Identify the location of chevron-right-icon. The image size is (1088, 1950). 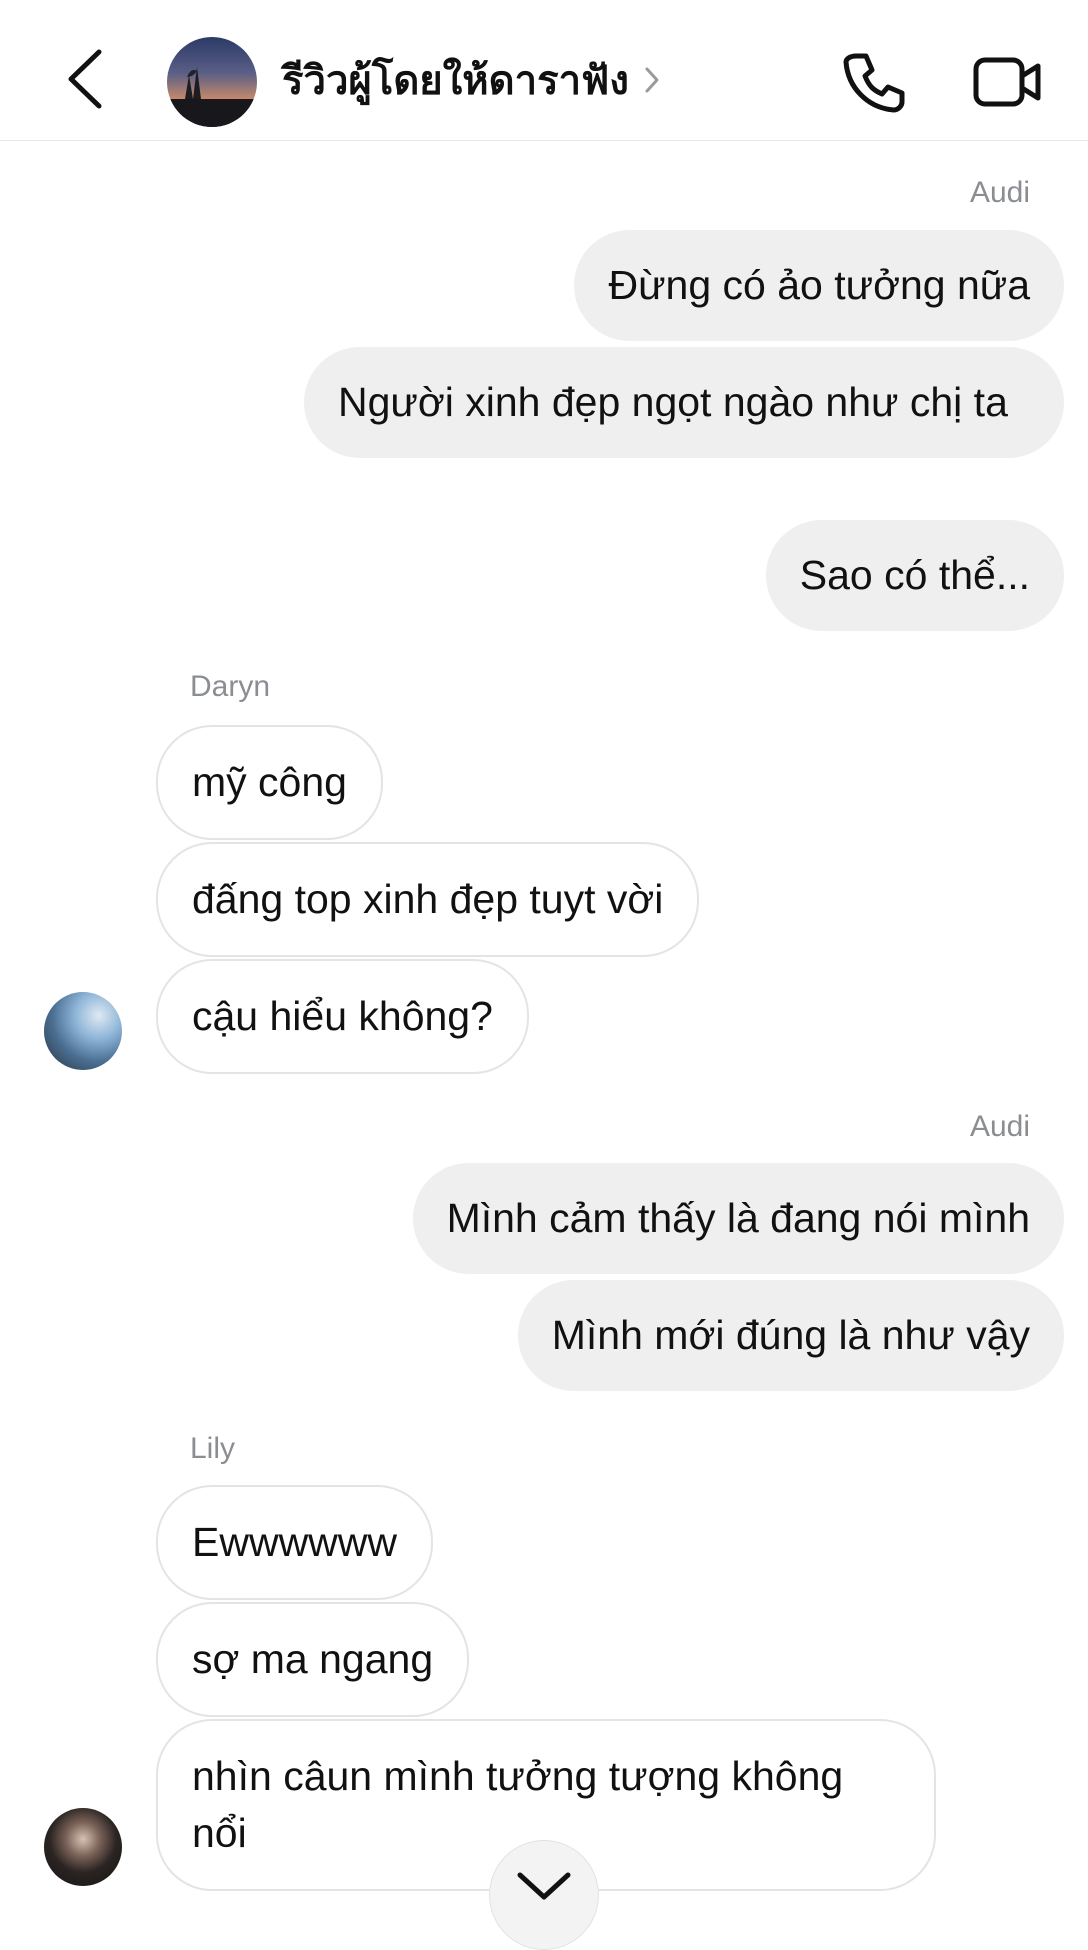
(652, 80).